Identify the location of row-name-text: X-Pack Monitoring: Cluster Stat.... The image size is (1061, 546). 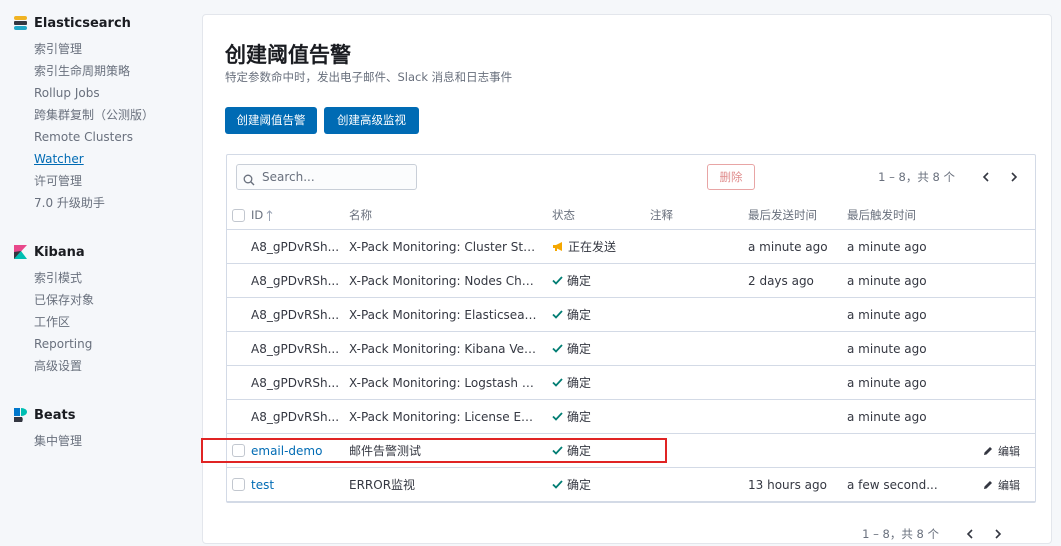
(444, 246).